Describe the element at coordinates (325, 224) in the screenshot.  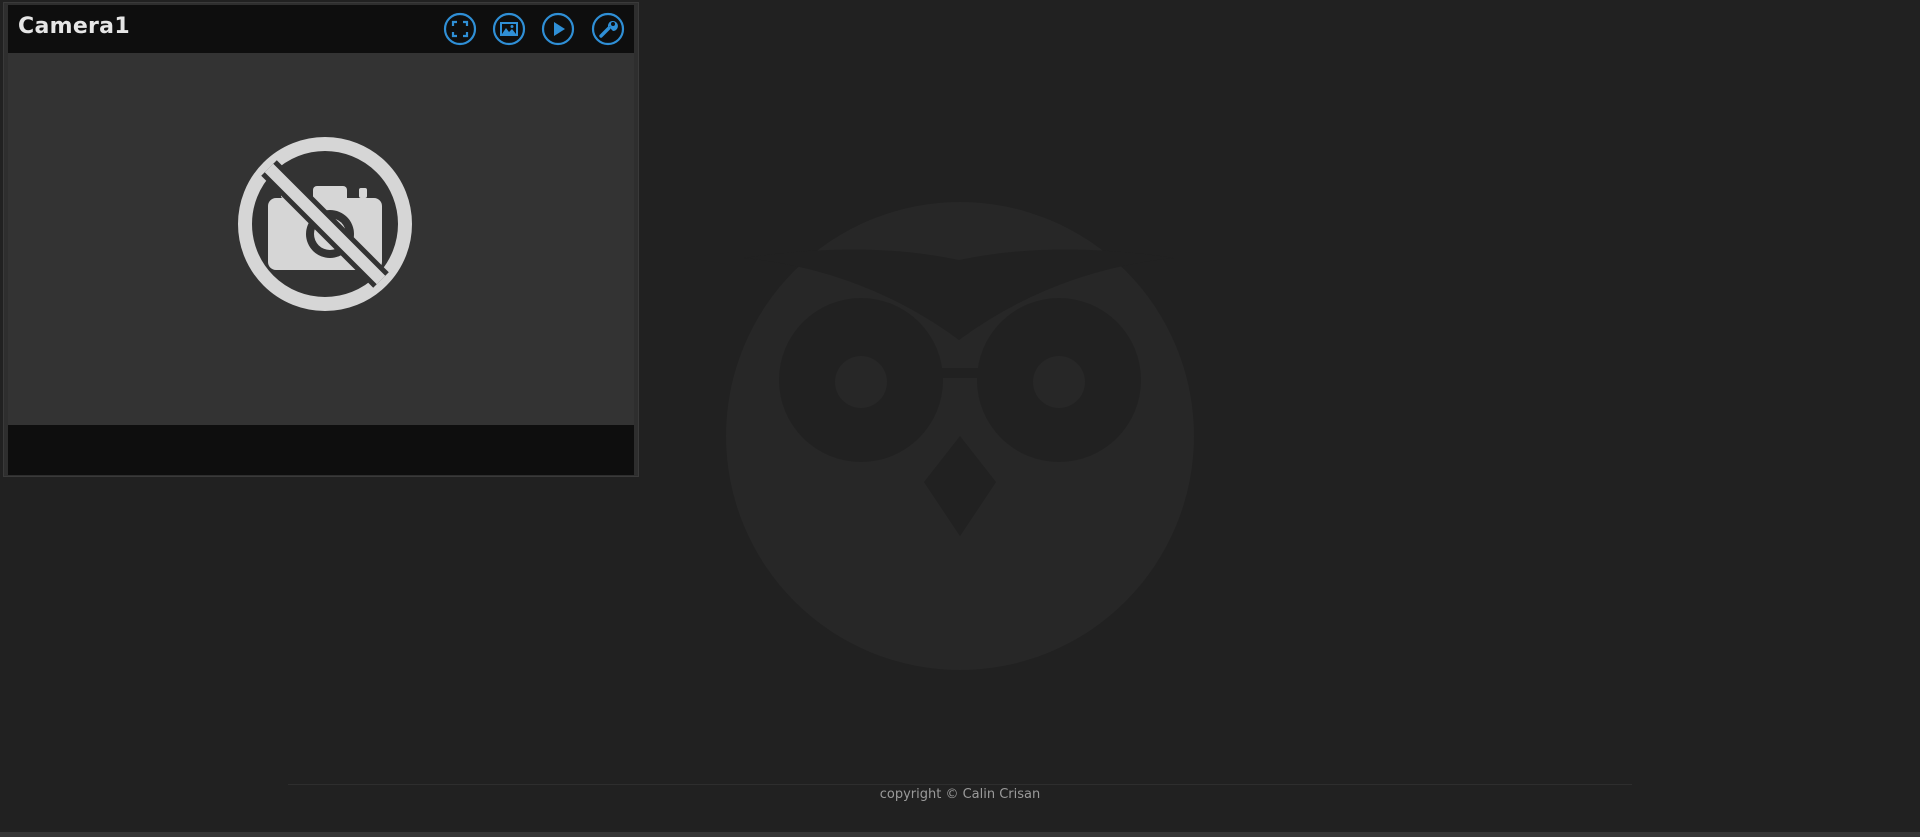
I see `no-camera-icon` at that location.